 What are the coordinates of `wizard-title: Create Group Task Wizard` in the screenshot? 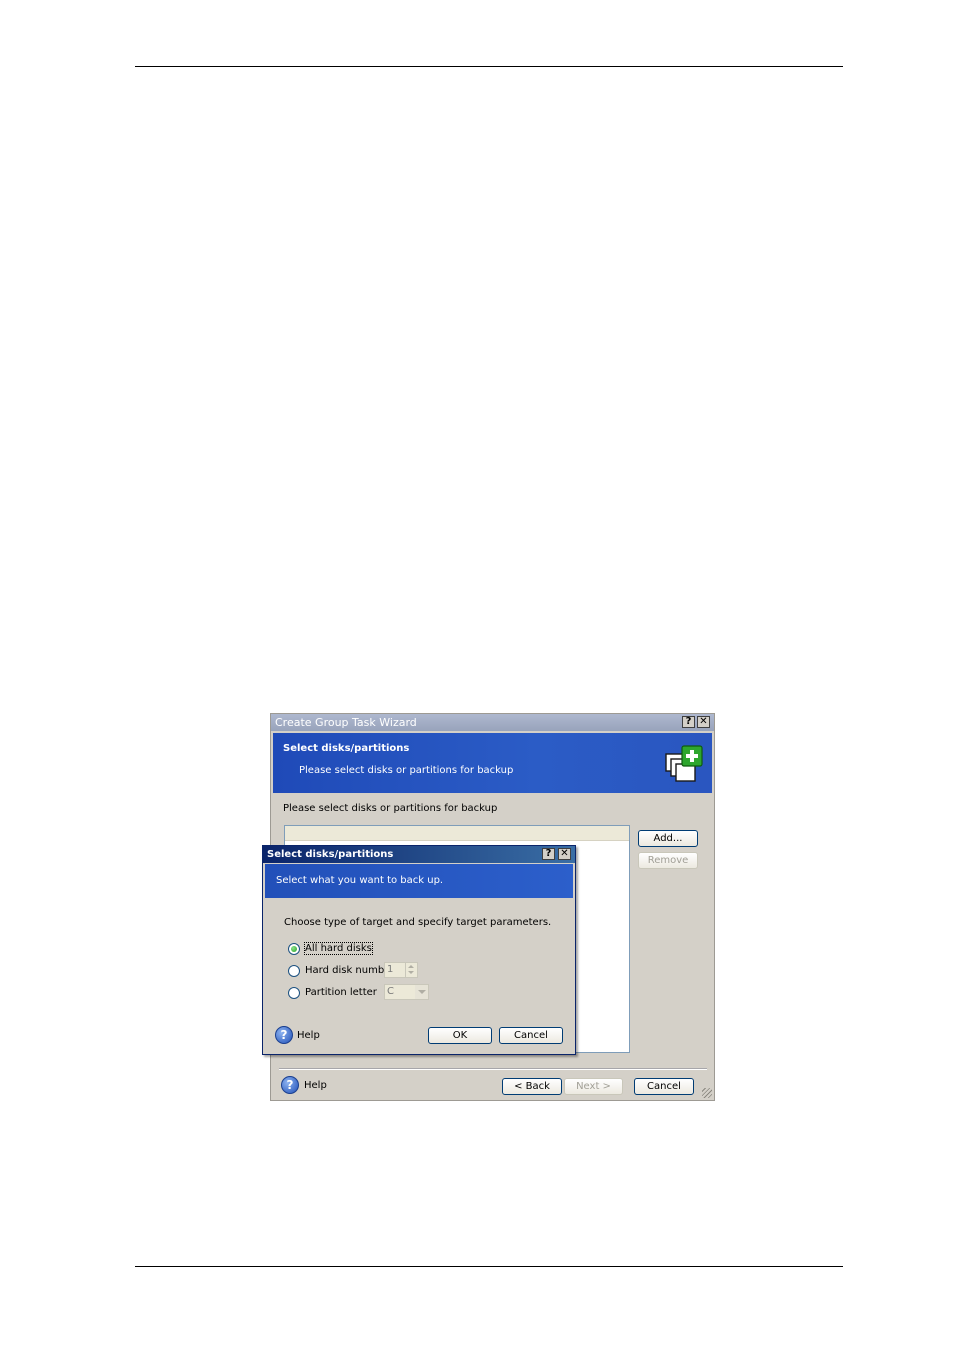 It's located at (346, 722).